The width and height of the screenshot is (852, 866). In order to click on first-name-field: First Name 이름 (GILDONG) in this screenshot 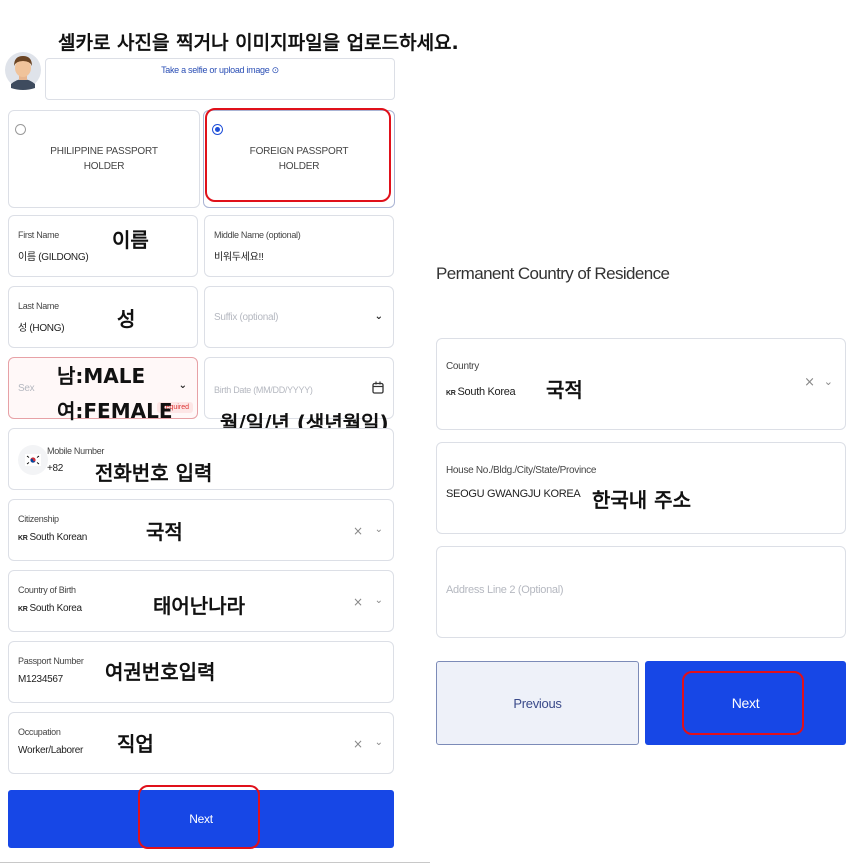, I will do `click(103, 246)`.